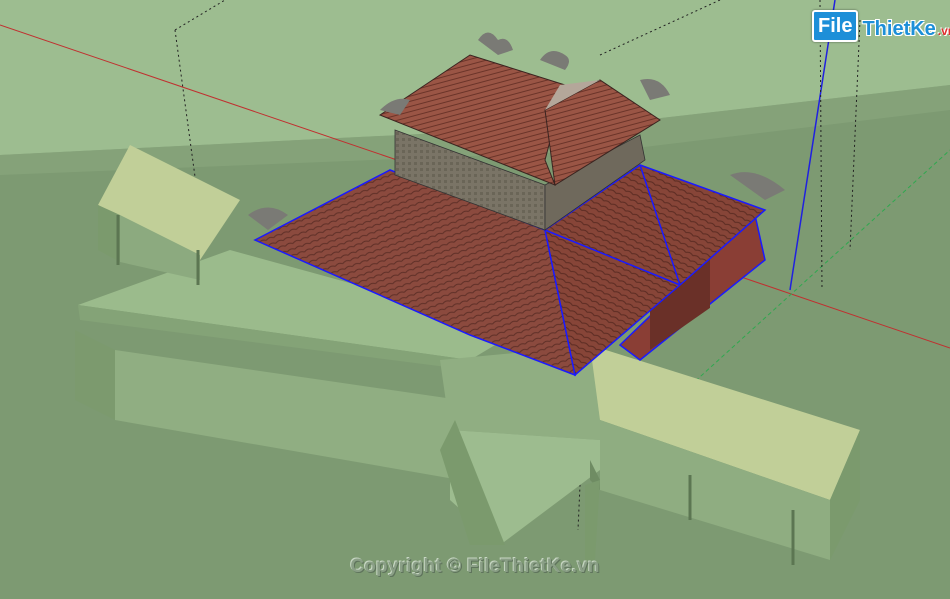 The image size is (950, 599). I want to click on logo-mark: File, so click(835, 26).